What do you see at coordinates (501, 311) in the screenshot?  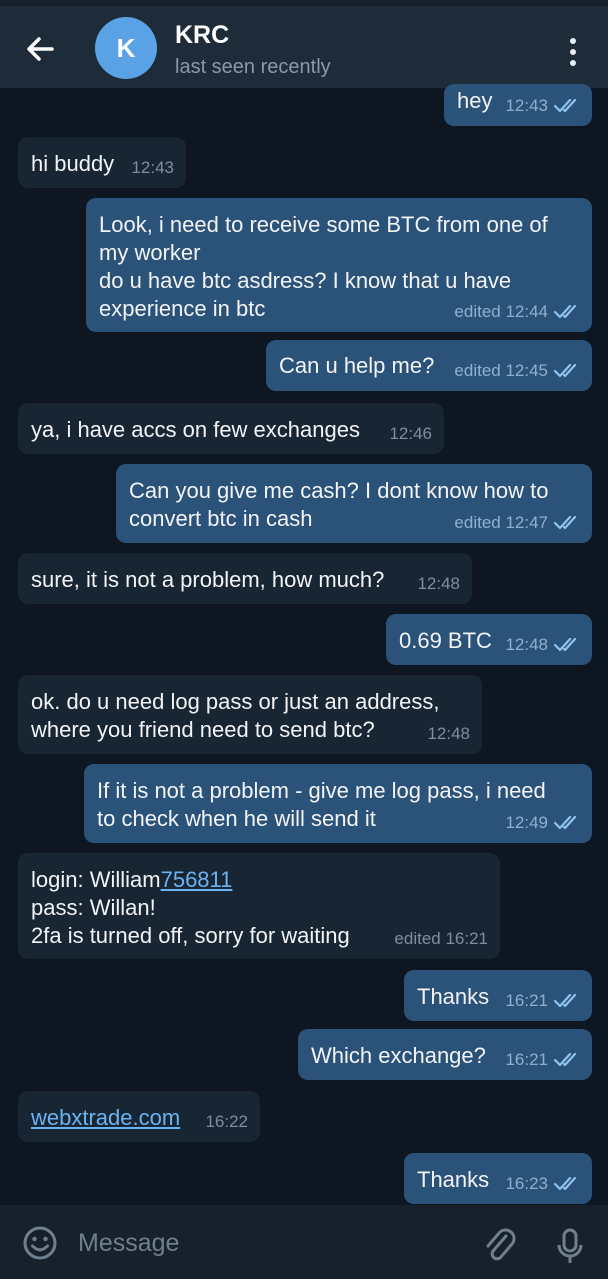 I see `message-time: edited 12:44` at bounding box center [501, 311].